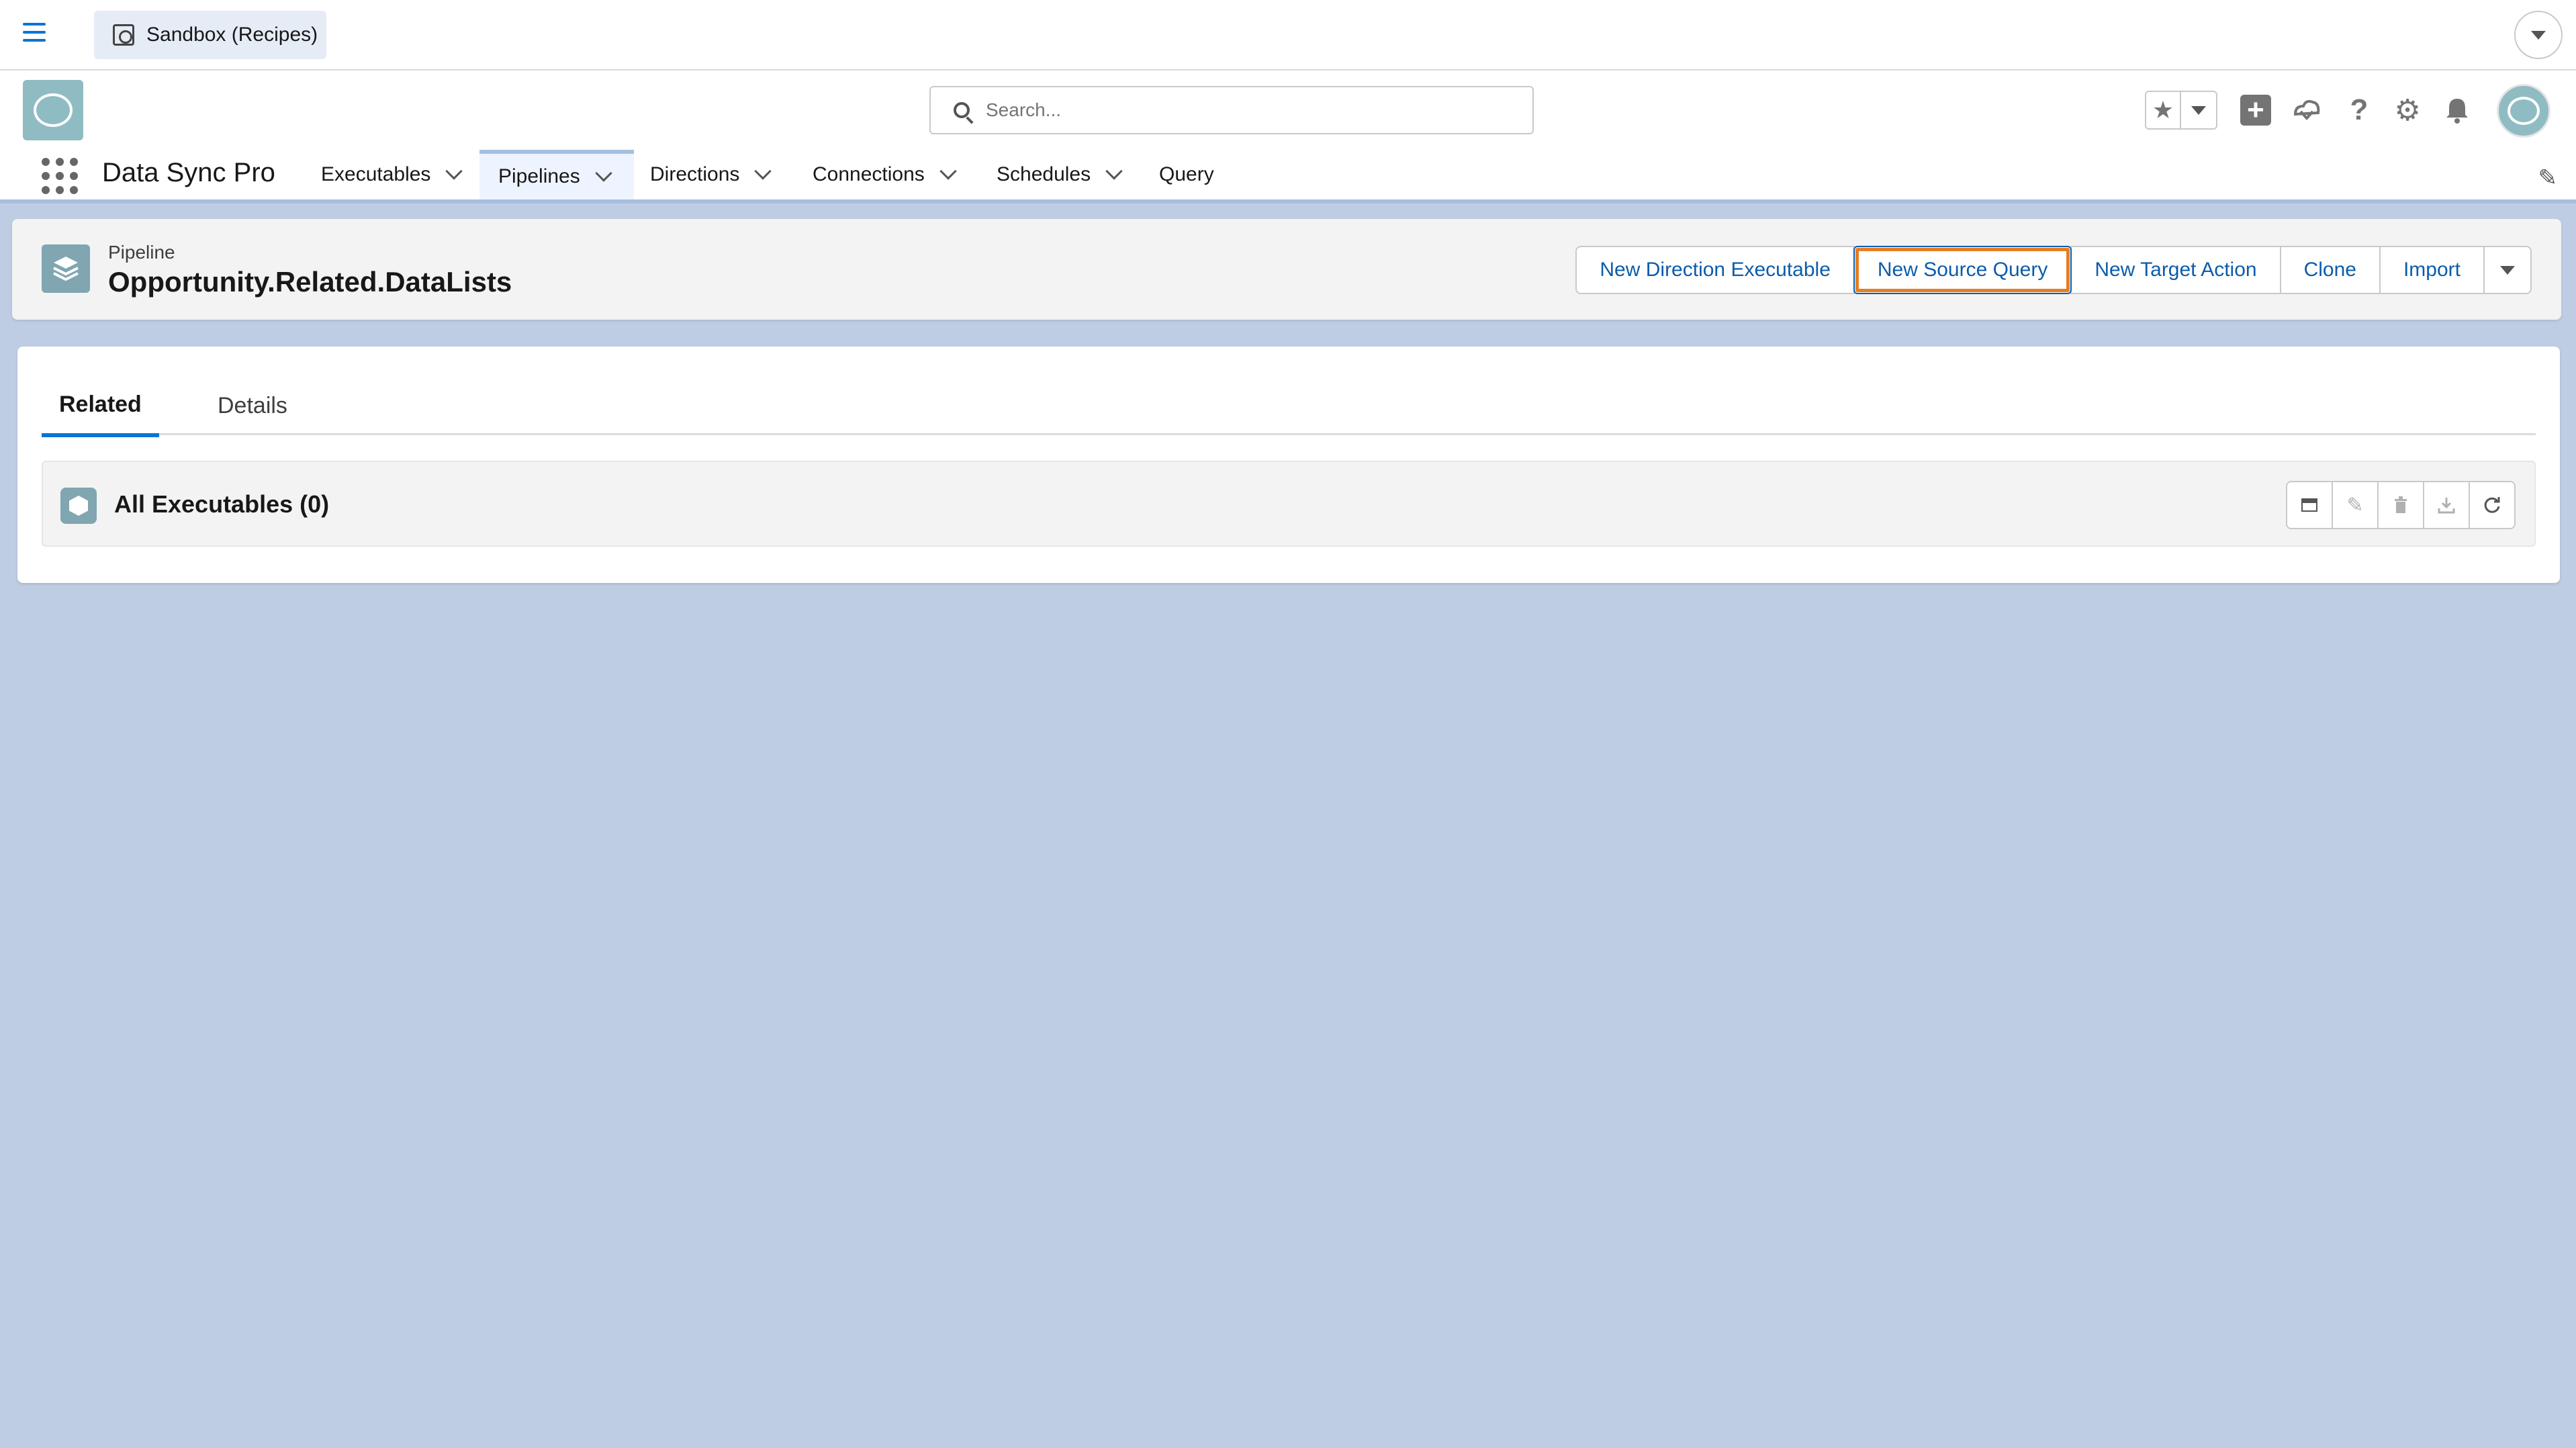 The image size is (2576, 1448). I want to click on star-icon: ★, so click(2163, 110).